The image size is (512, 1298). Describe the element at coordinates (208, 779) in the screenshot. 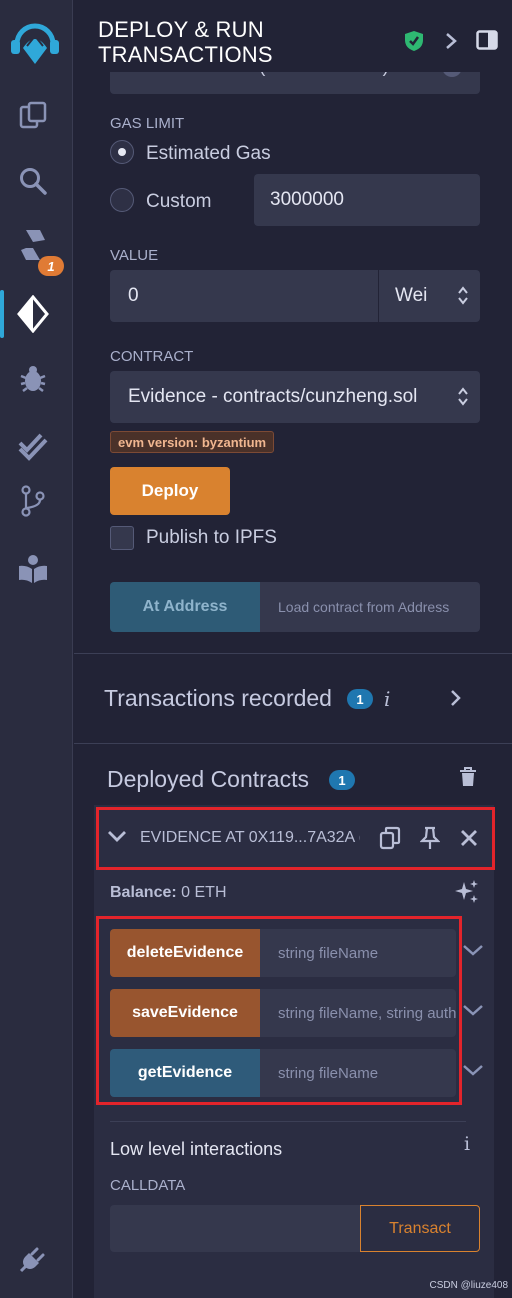

I see `deployed-contracts-title: Deployed Contracts` at that location.